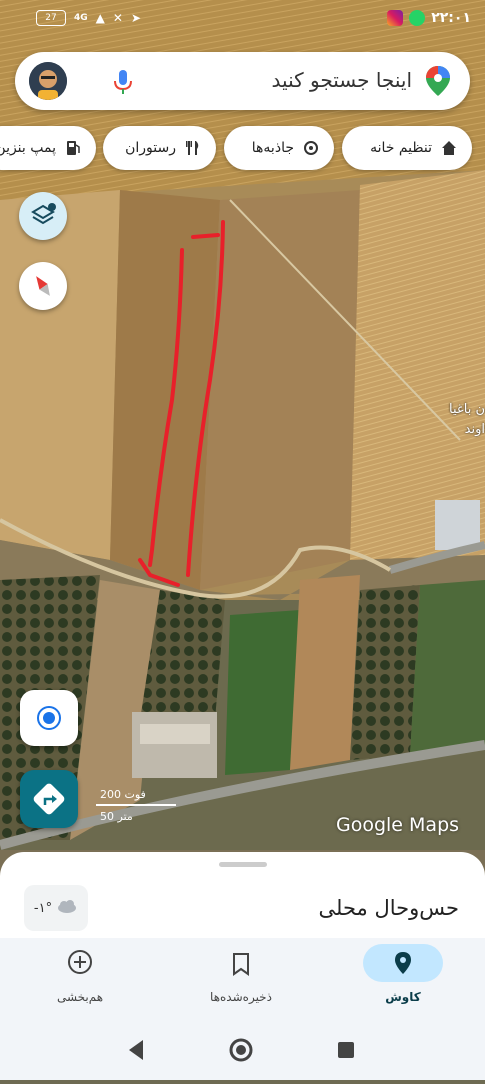 The image size is (485, 1084). Describe the element at coordinates (242, 895) in the screenshot. I see `bottom-sheet: -۱° حس‌وحال محلی` at that location.